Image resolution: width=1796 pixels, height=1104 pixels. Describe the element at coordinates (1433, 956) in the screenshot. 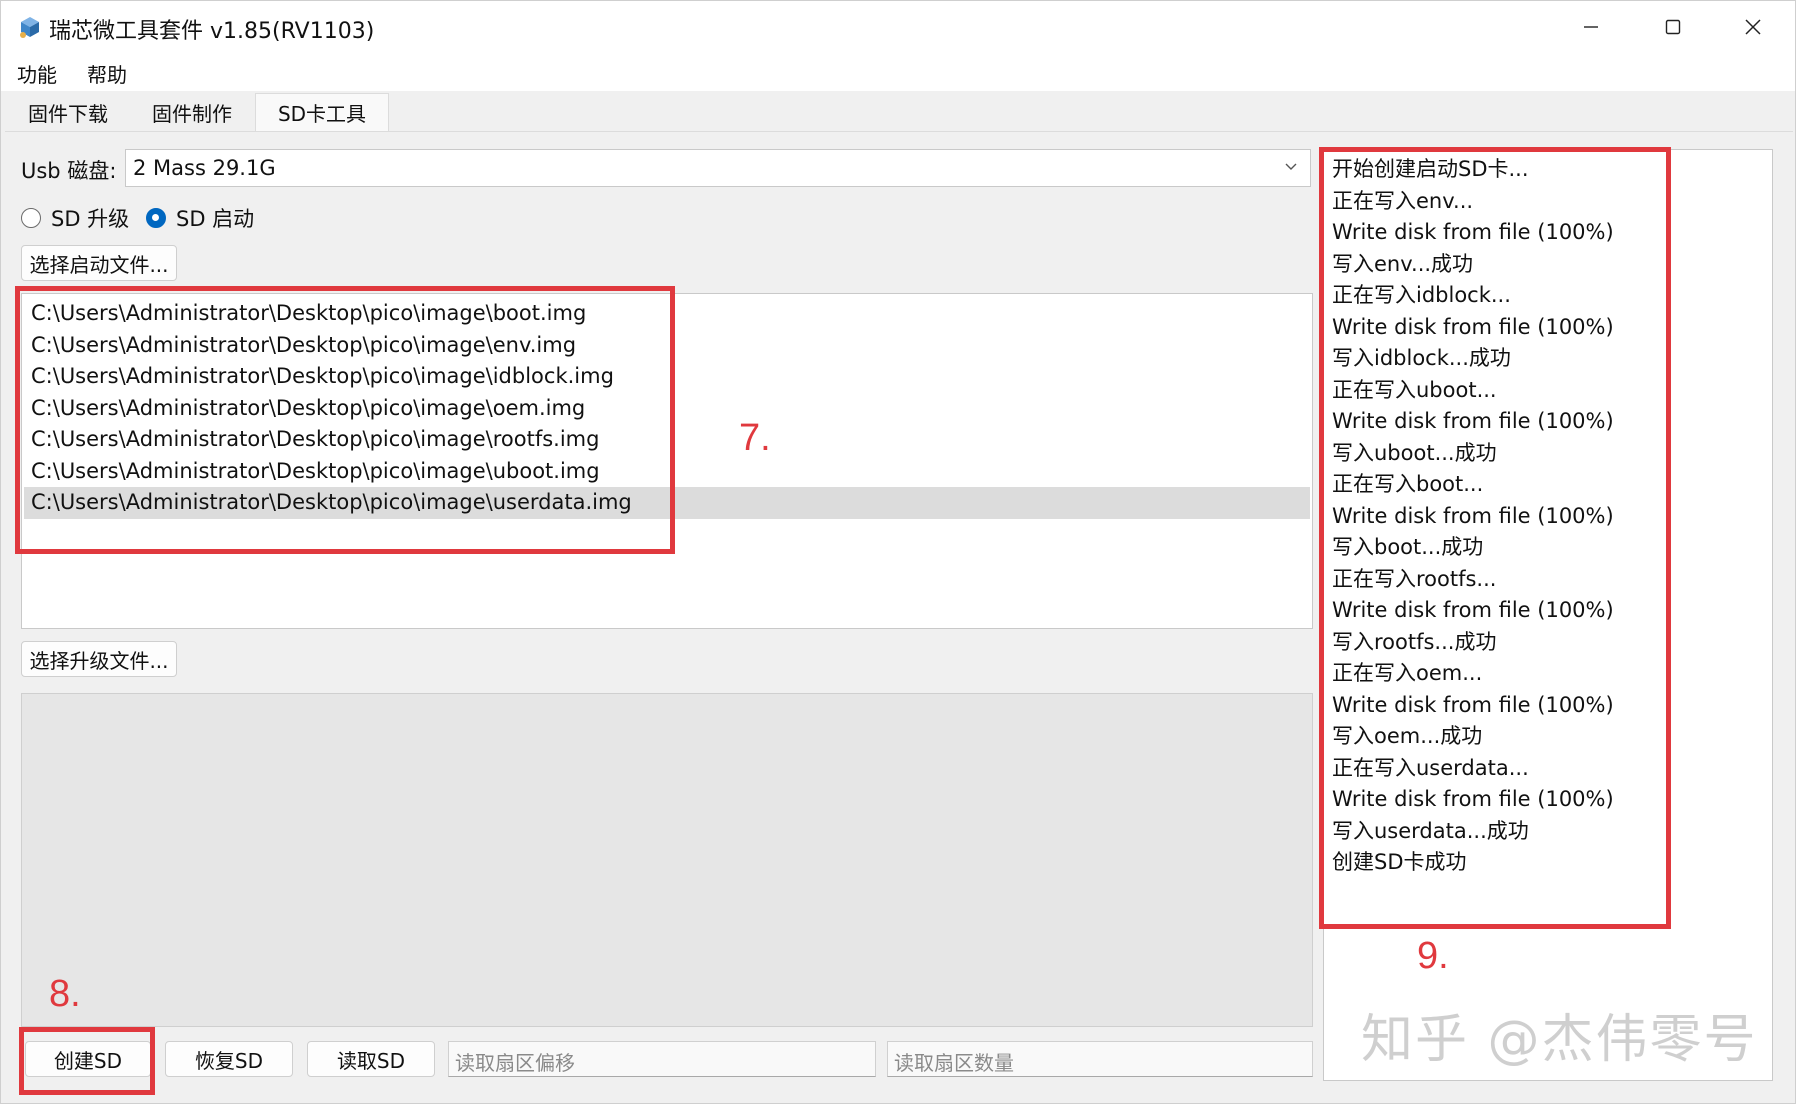

I see `annotation-label-9: 9.` at that location.